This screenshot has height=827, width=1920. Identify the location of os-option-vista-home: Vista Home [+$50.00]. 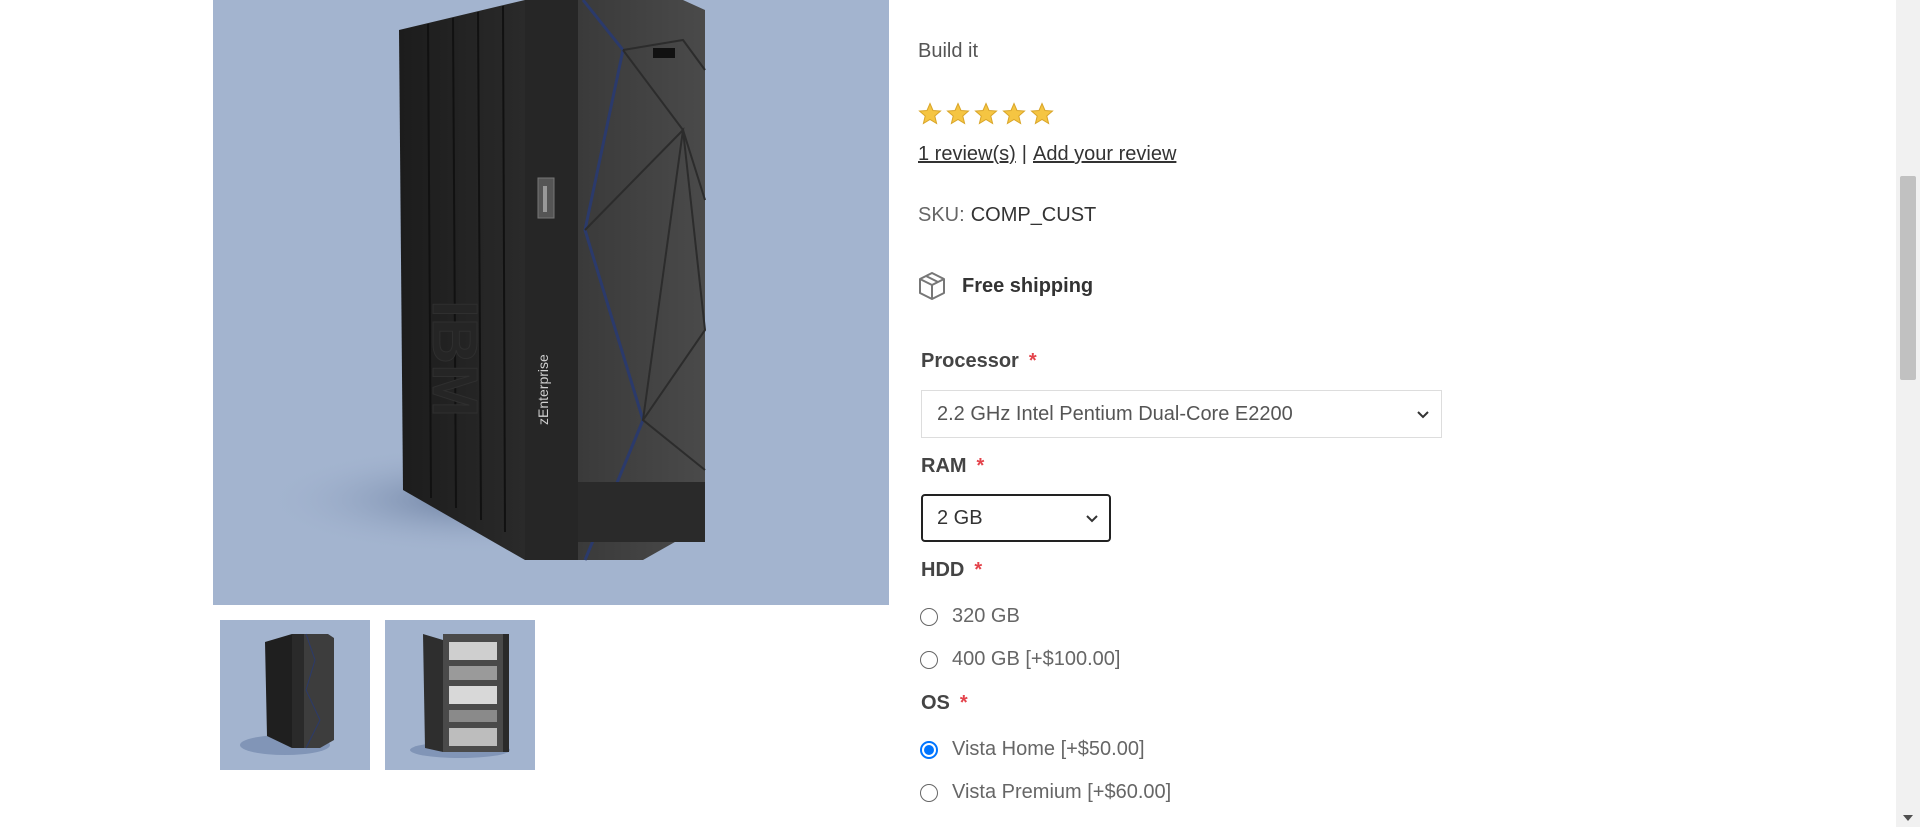
(1032, 749).